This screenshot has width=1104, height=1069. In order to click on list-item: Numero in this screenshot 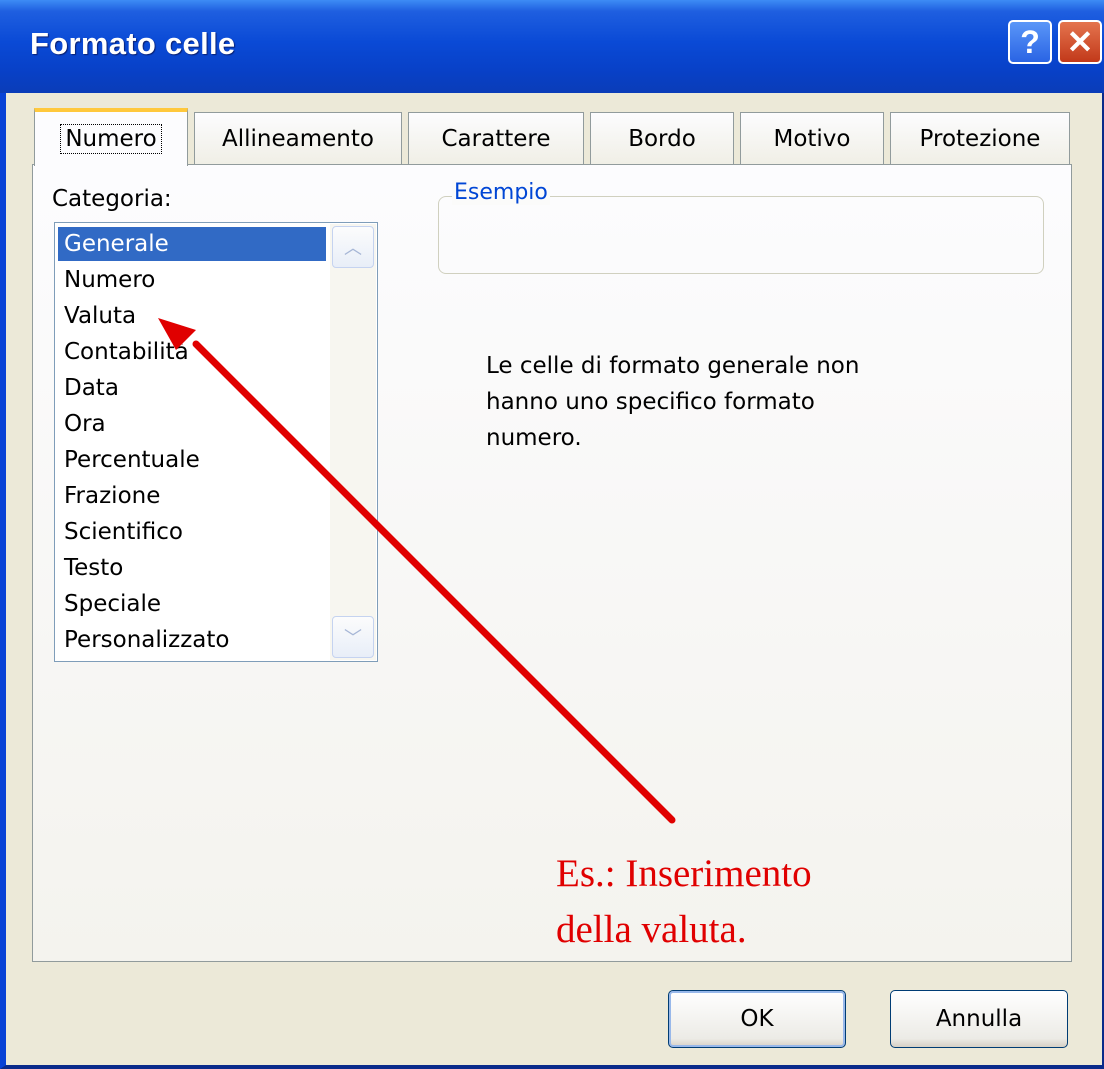, I will do `click(192, 280)`.